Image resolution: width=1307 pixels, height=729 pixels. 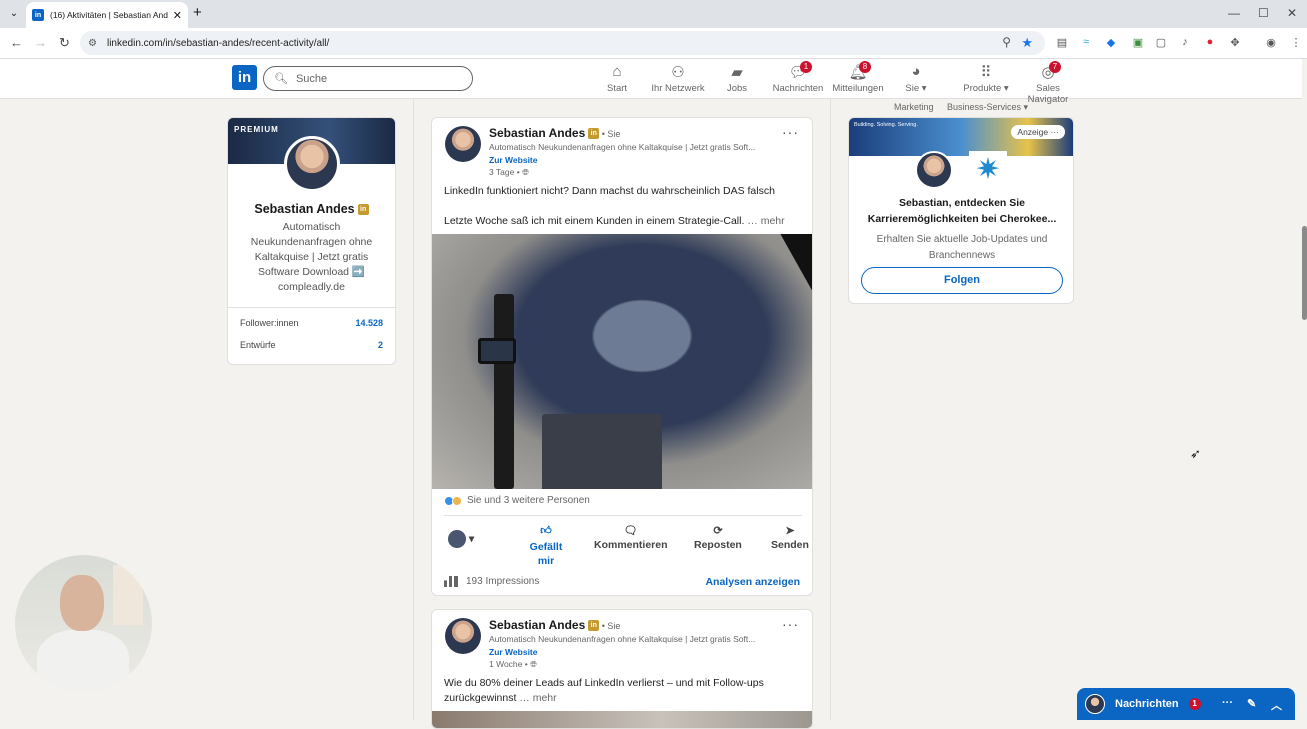 I want to click on page-scrollbar, so click(x=1304, y=273).